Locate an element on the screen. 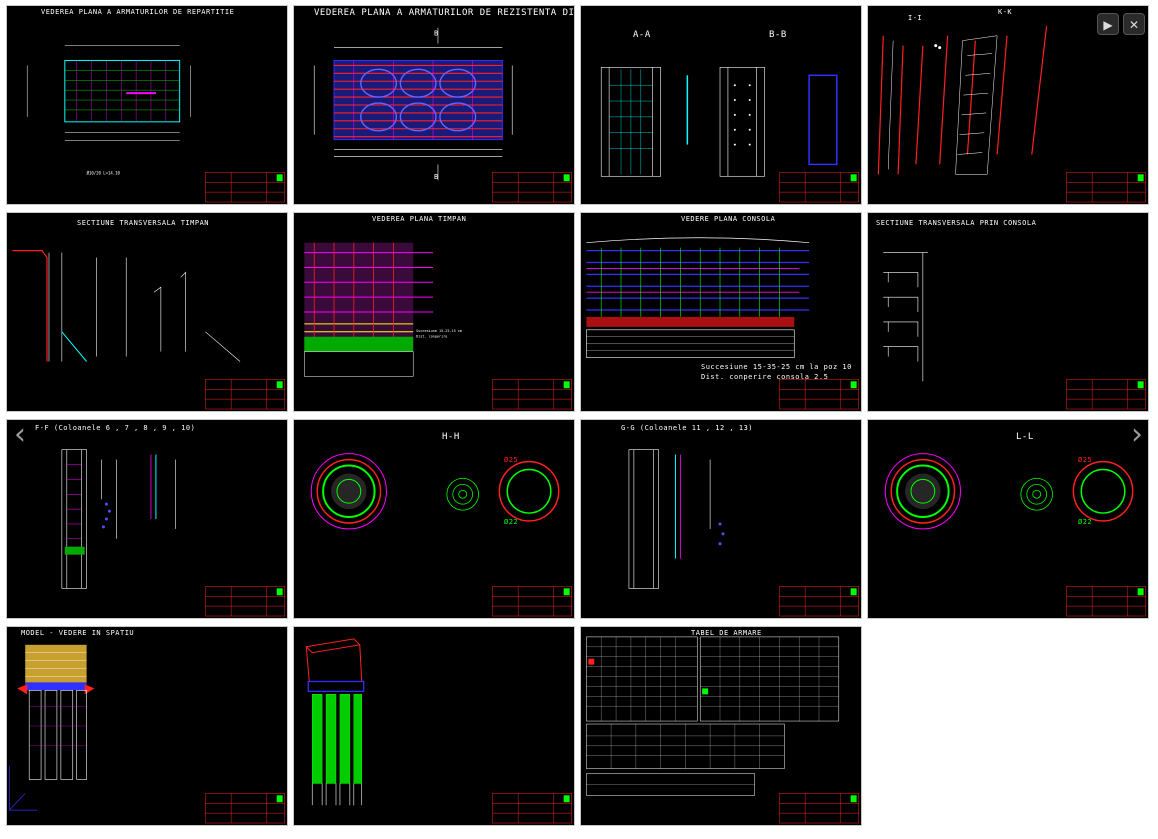  play-slideshow-button: ▶ is located at coordinates (1108, 24).